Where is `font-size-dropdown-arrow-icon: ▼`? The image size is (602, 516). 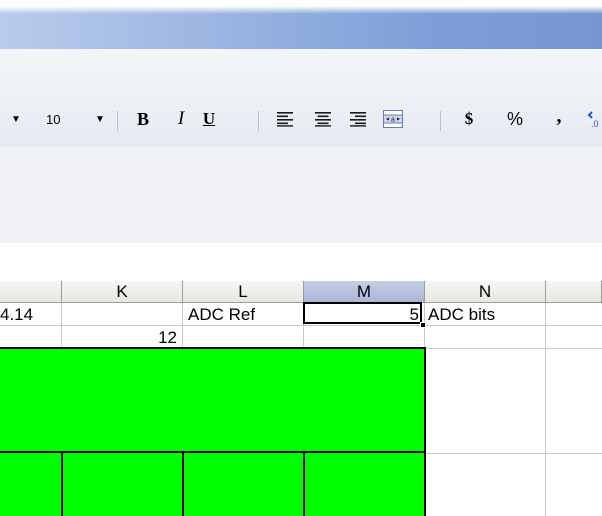 font-size-dropdown-arrow-icon: ▼ is located at coordinates (100, 119).